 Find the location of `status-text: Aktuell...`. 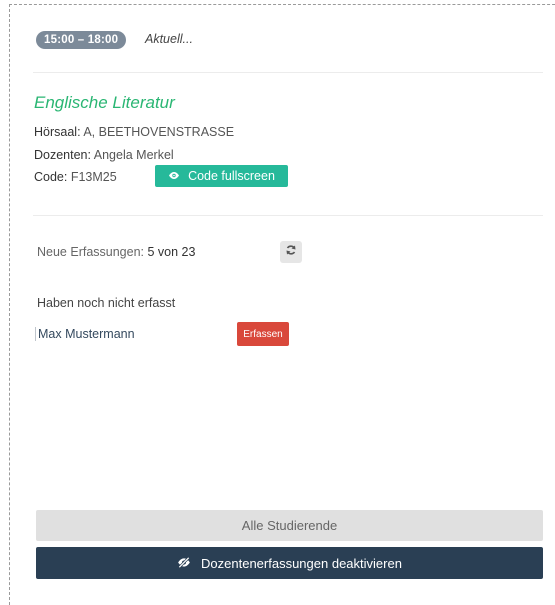

status-text: Aktuell... is located at coordinates (169, 39).